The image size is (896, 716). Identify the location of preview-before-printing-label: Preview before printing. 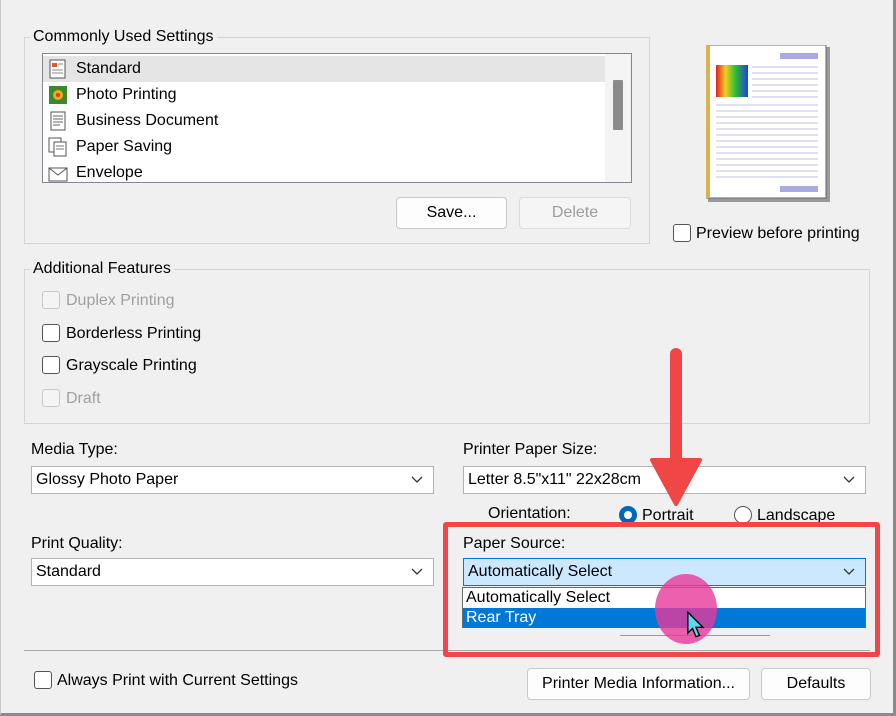
(778, 233).